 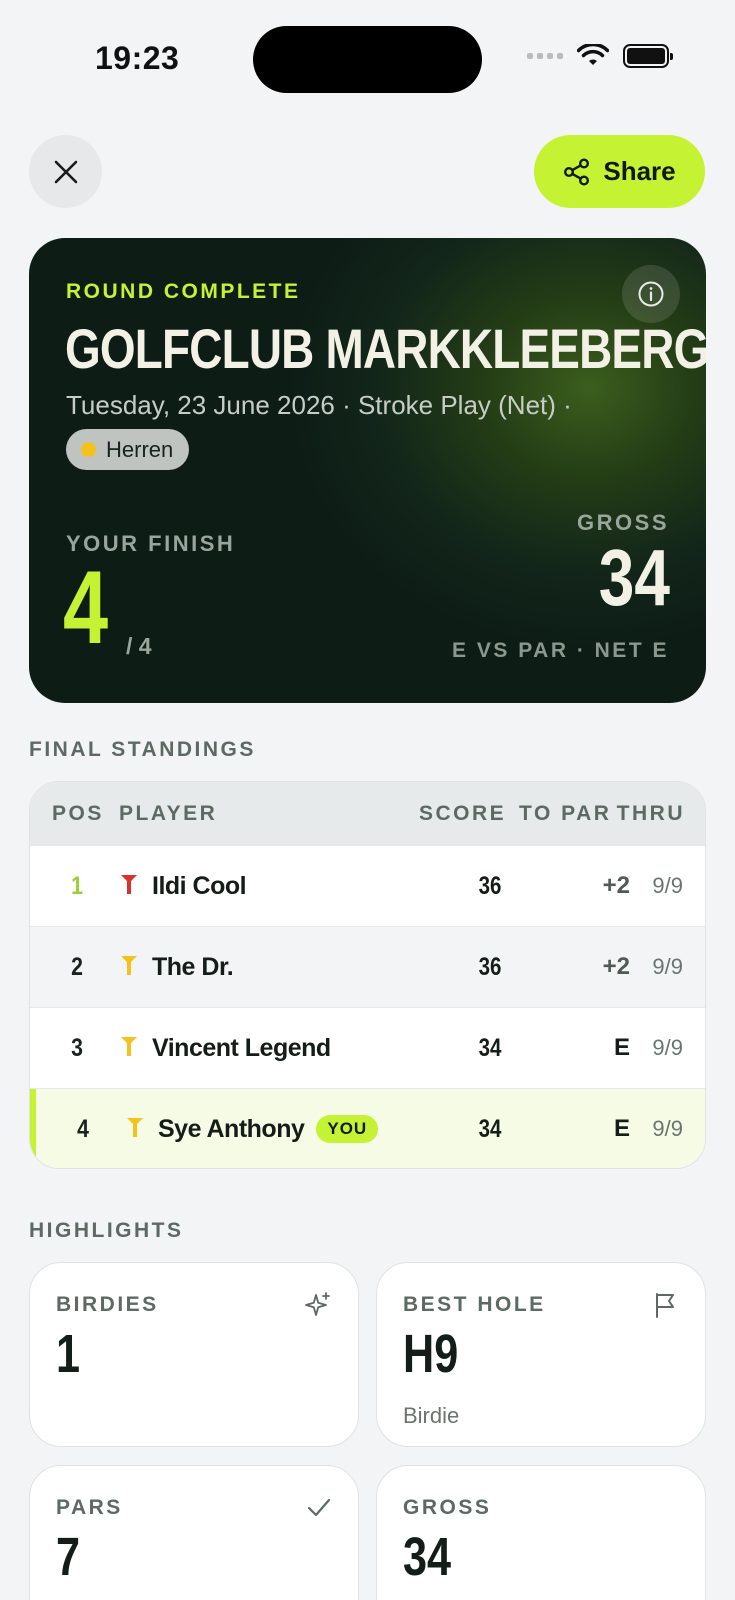 I want to click on close-button, so click(x=65, y=171).